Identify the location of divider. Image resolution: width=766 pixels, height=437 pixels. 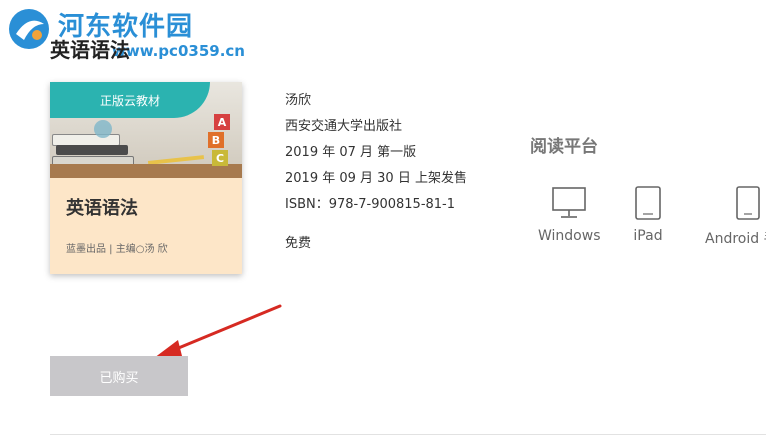
(408, 434).